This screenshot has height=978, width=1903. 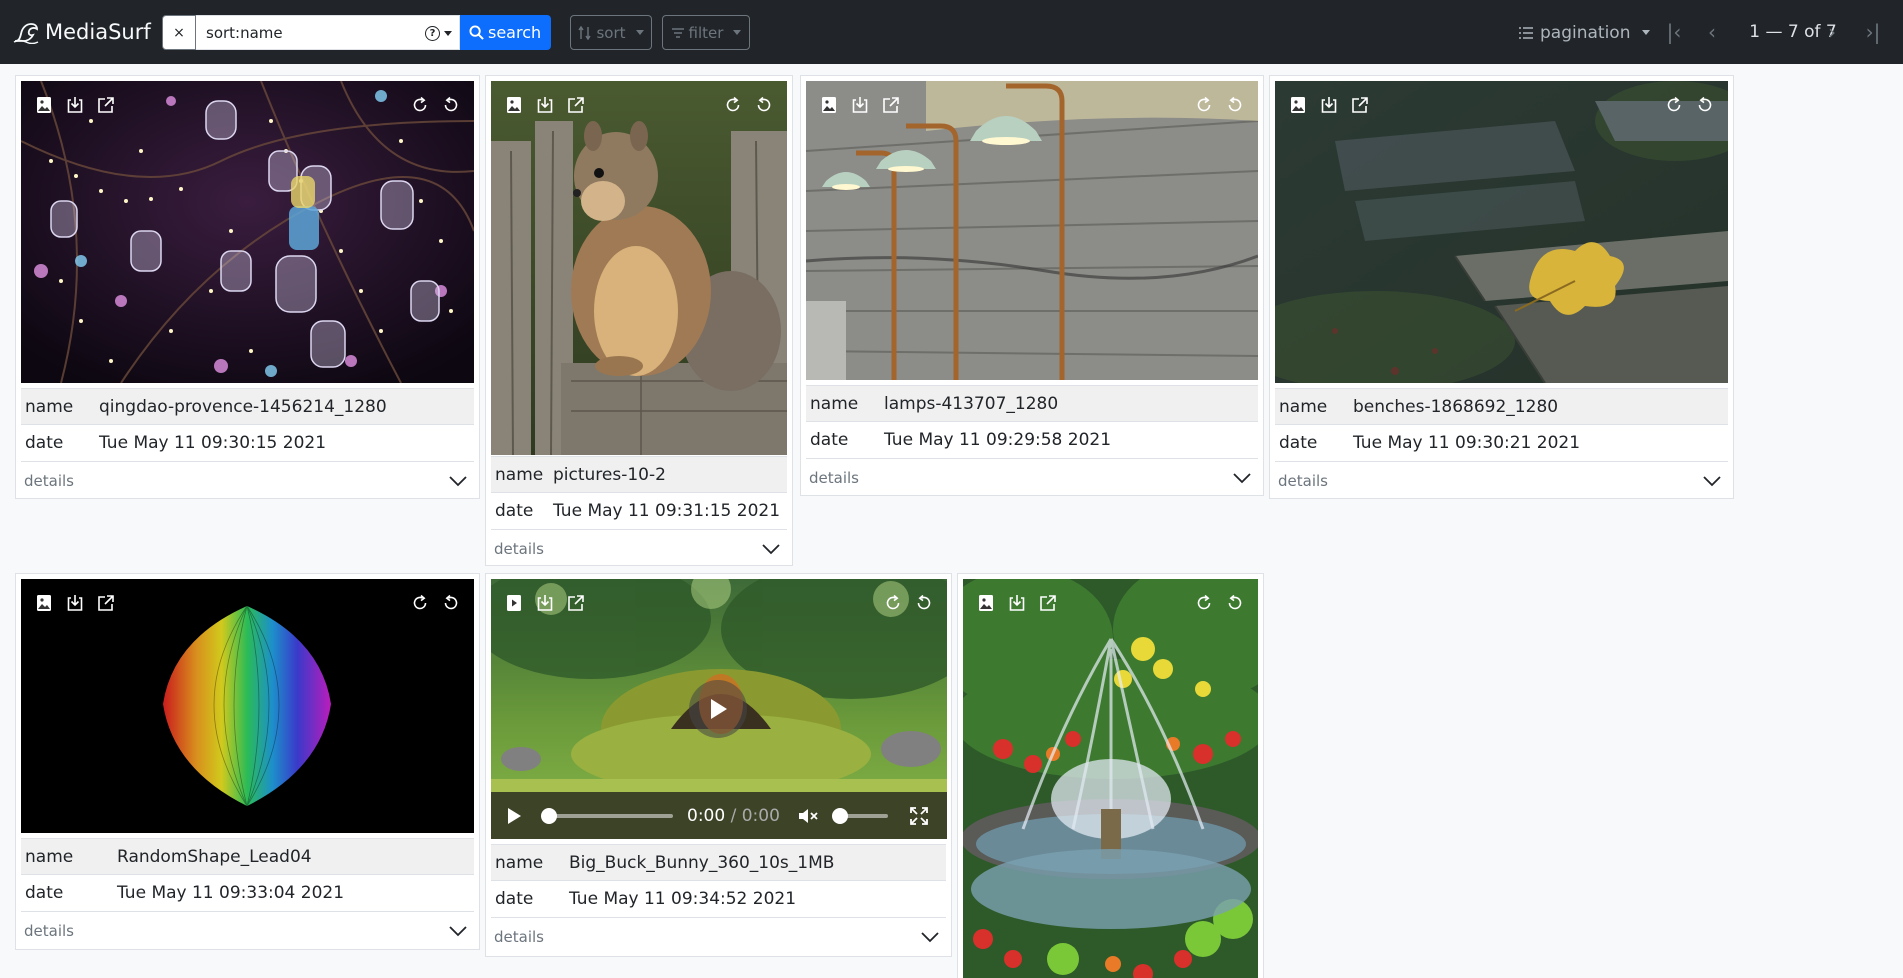 What do you see at coordinates (919, 815) in the screenshot?
I see `fullscreen-icon` at bounding box center [919, 815].